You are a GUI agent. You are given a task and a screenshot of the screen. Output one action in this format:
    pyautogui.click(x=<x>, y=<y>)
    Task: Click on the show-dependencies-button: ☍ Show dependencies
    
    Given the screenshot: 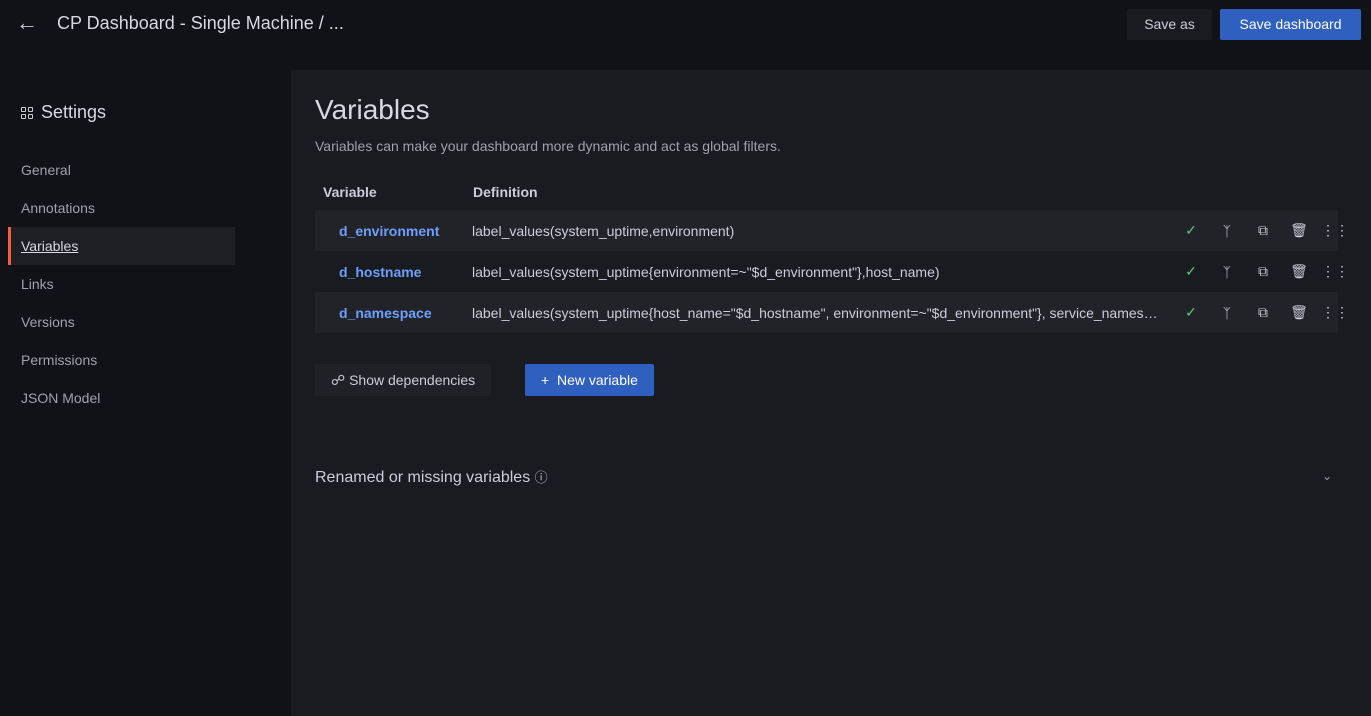 What is the action you would take?
    pyautogui.click(x=403, y=380)
    